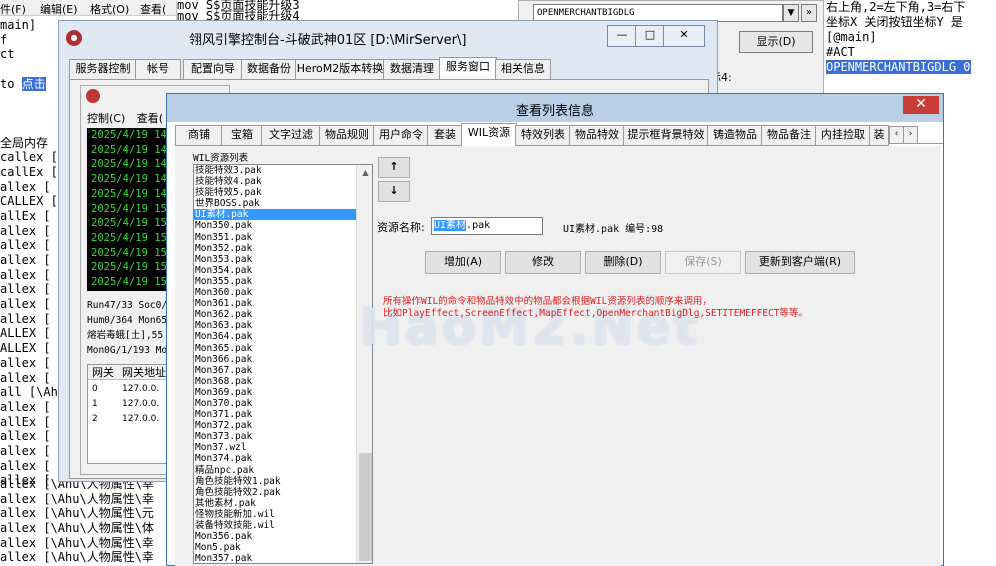 The width and height of the screenshot is (996, 566). I want to click on tab-data-backup: 数据备份, so click(269, 69).